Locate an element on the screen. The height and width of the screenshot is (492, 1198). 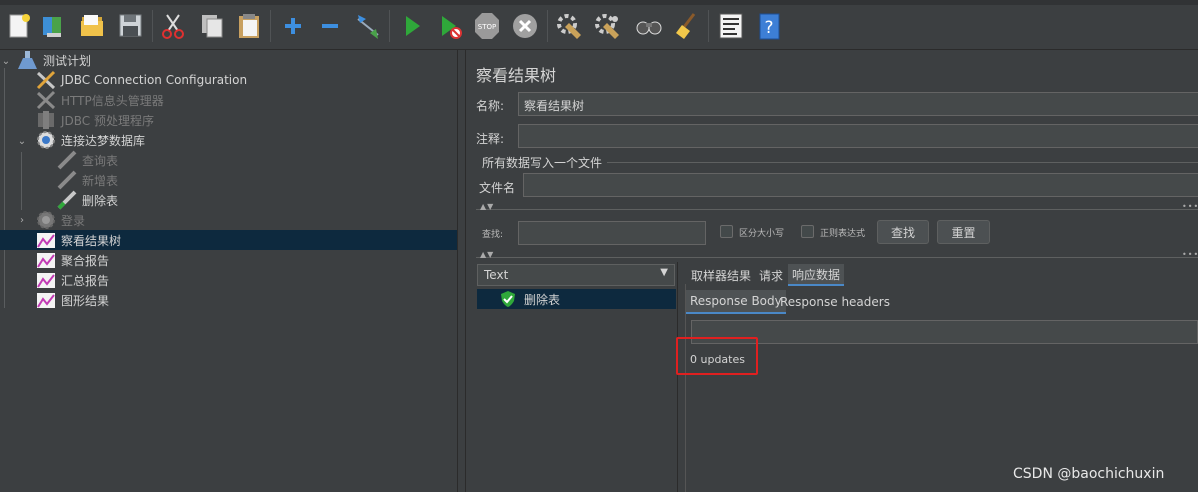
new-icon is located at coordinates (19, 26).